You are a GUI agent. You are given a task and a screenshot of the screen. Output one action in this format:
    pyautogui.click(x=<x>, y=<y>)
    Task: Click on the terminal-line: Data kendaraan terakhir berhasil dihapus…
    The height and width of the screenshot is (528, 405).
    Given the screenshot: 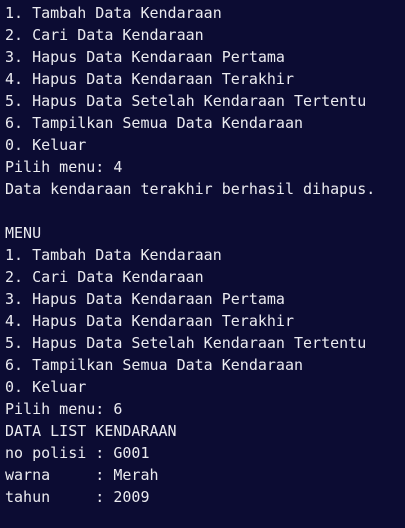 What is the action you would take?
    pyautogui.click(x=190, y=189)
    